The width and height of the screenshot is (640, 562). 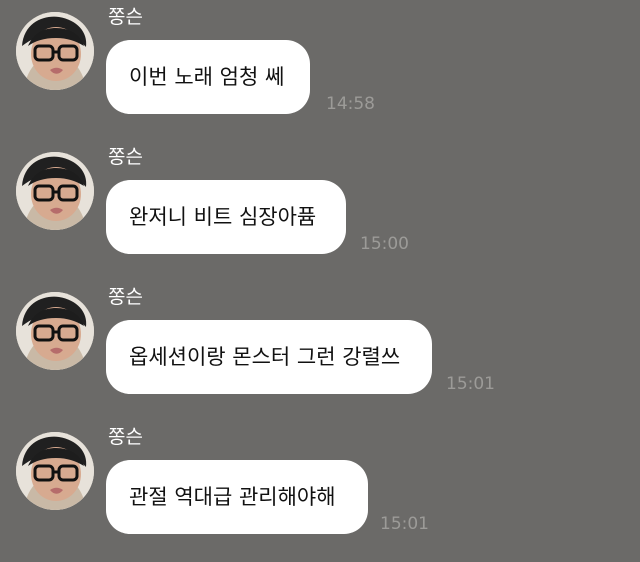 What do you see at coordinates (237, 497) in the screenshot?
I see `message-bubble: 관절 역대급 관리해야해` at bounding box center [237, 497].